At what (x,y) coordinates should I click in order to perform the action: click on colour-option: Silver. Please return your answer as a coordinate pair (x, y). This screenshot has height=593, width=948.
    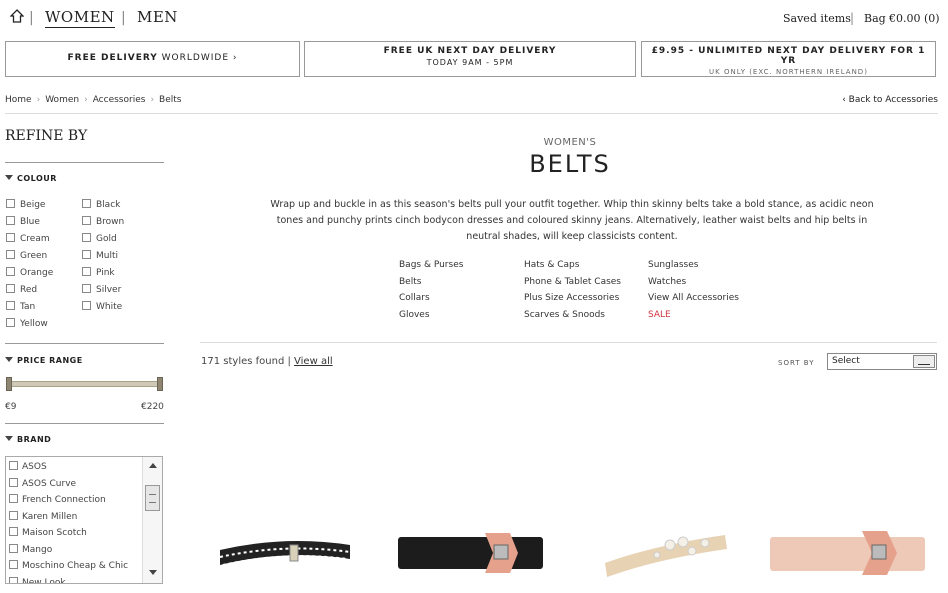
    Looking at the image, I should click on (101, 289).